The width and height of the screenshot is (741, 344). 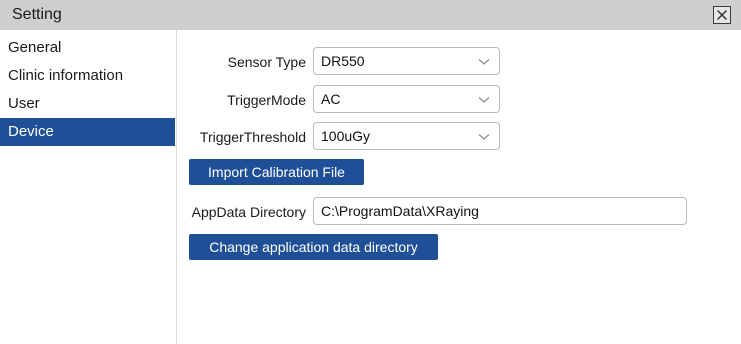 I want to click on trigger-threshold-value: 100uGy, so click(x=346, y=136).